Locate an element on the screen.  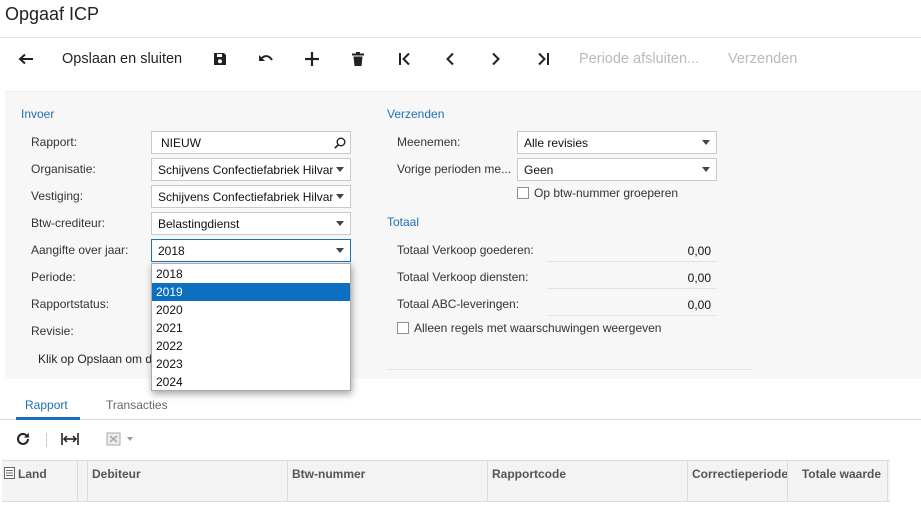
row-selector-icon is located at coordinates (9, 474).